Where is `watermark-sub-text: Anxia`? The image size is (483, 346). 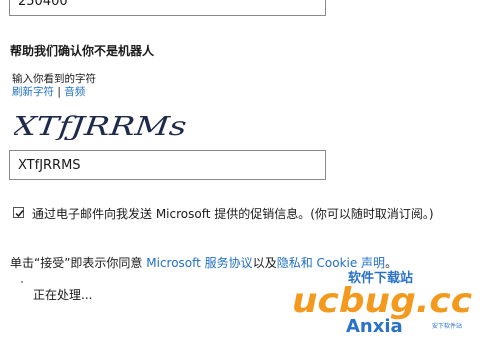 watermark-sub-text: Anxia is located at coordinates (374, 326).